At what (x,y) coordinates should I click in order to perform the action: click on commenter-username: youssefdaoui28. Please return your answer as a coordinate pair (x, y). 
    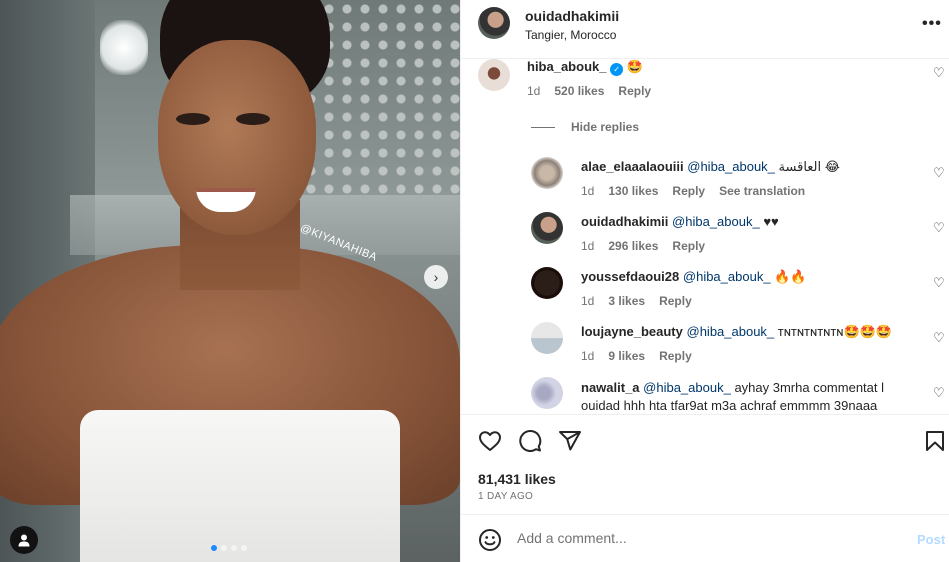
    Looking at the image, I should click on (630, 276).